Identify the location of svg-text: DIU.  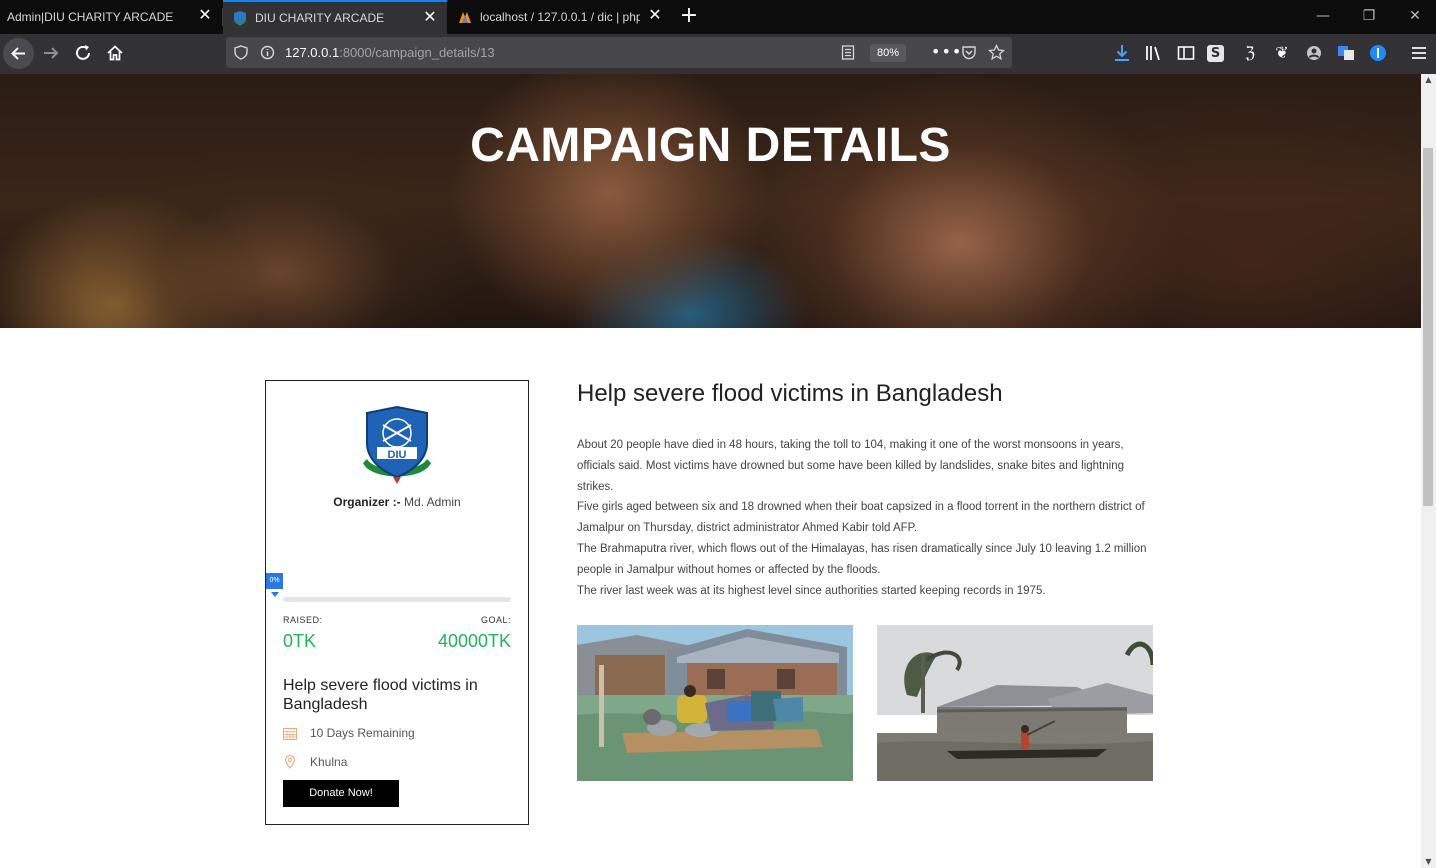
(397, 455).